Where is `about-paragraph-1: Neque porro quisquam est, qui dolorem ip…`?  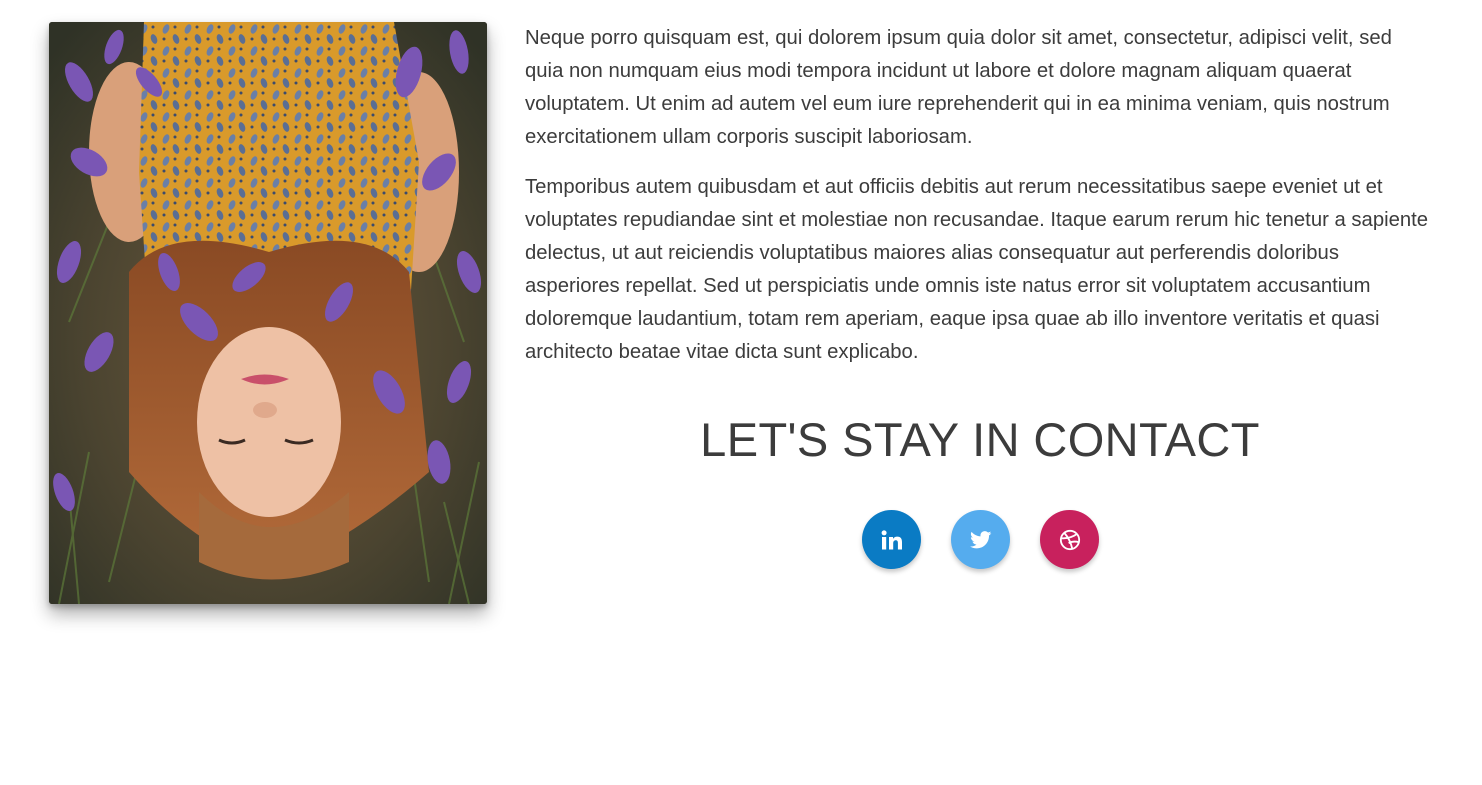 about-paragraph-1: Neque porro quisquam est, qui dolorem ip… is located at coordinates (958, 87).